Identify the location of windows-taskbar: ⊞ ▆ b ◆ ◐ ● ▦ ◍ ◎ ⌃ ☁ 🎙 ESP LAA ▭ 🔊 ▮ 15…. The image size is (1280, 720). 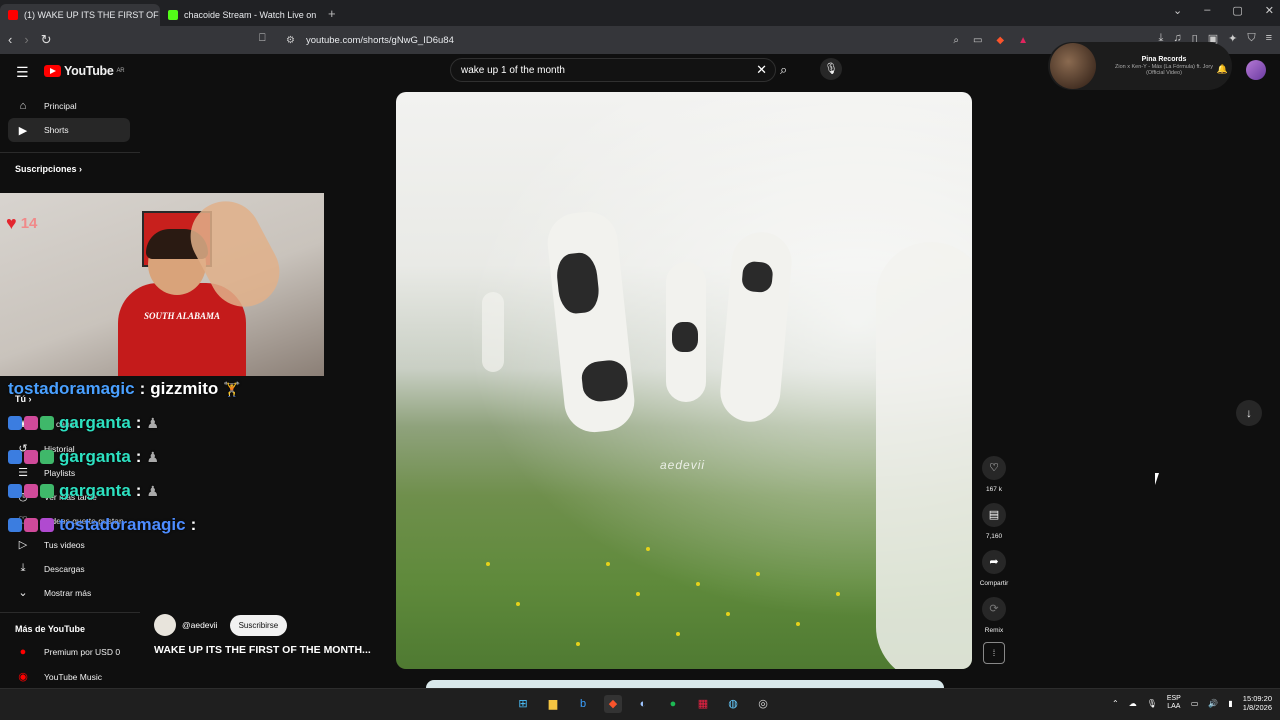
(640, 704).